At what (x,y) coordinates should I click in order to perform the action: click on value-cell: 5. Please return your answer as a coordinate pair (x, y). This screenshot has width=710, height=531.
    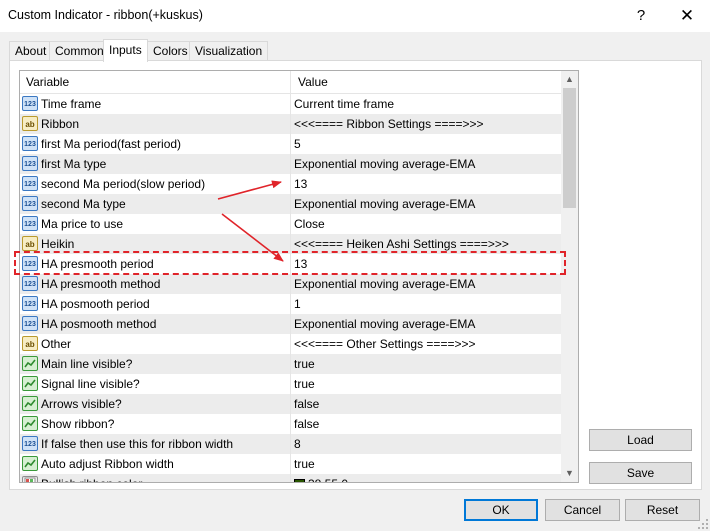
    Looking at the image, I should click on (426, 144).